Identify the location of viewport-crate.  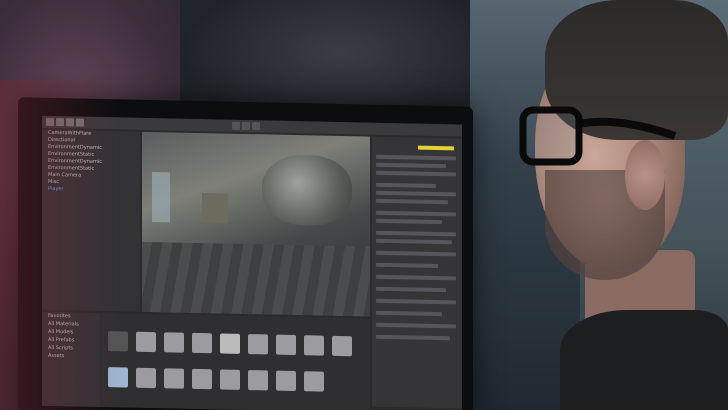
(215, 208).